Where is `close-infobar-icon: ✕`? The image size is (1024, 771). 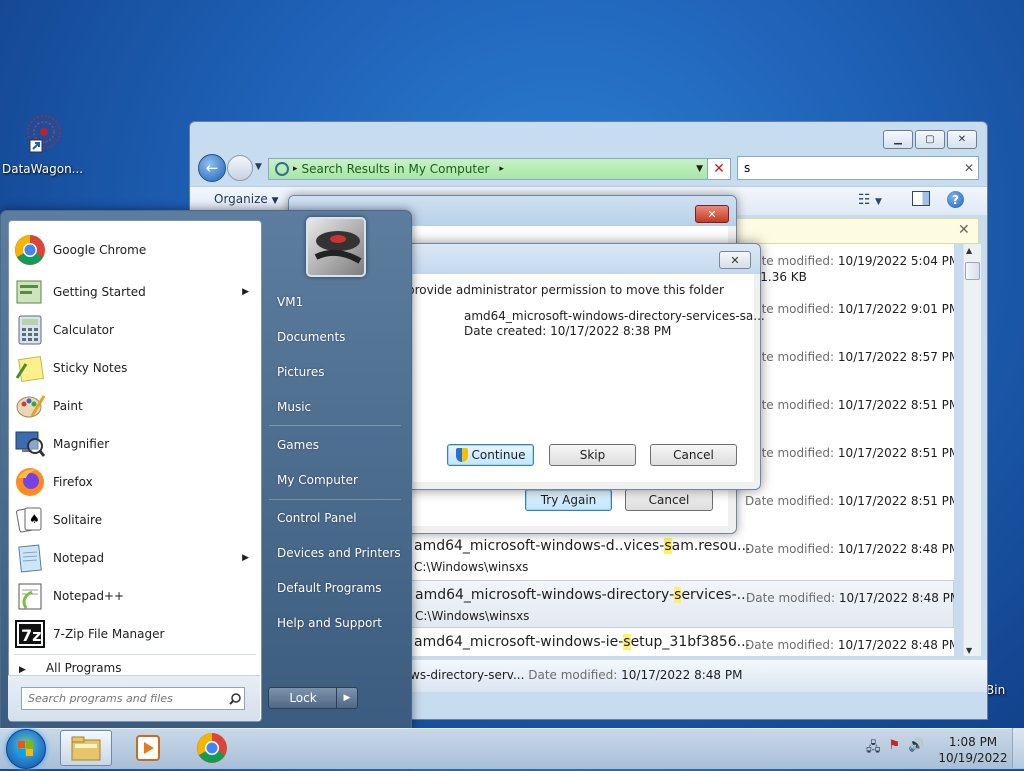 close-infobar-icon: ✕ is located at coordinates (964, 230).